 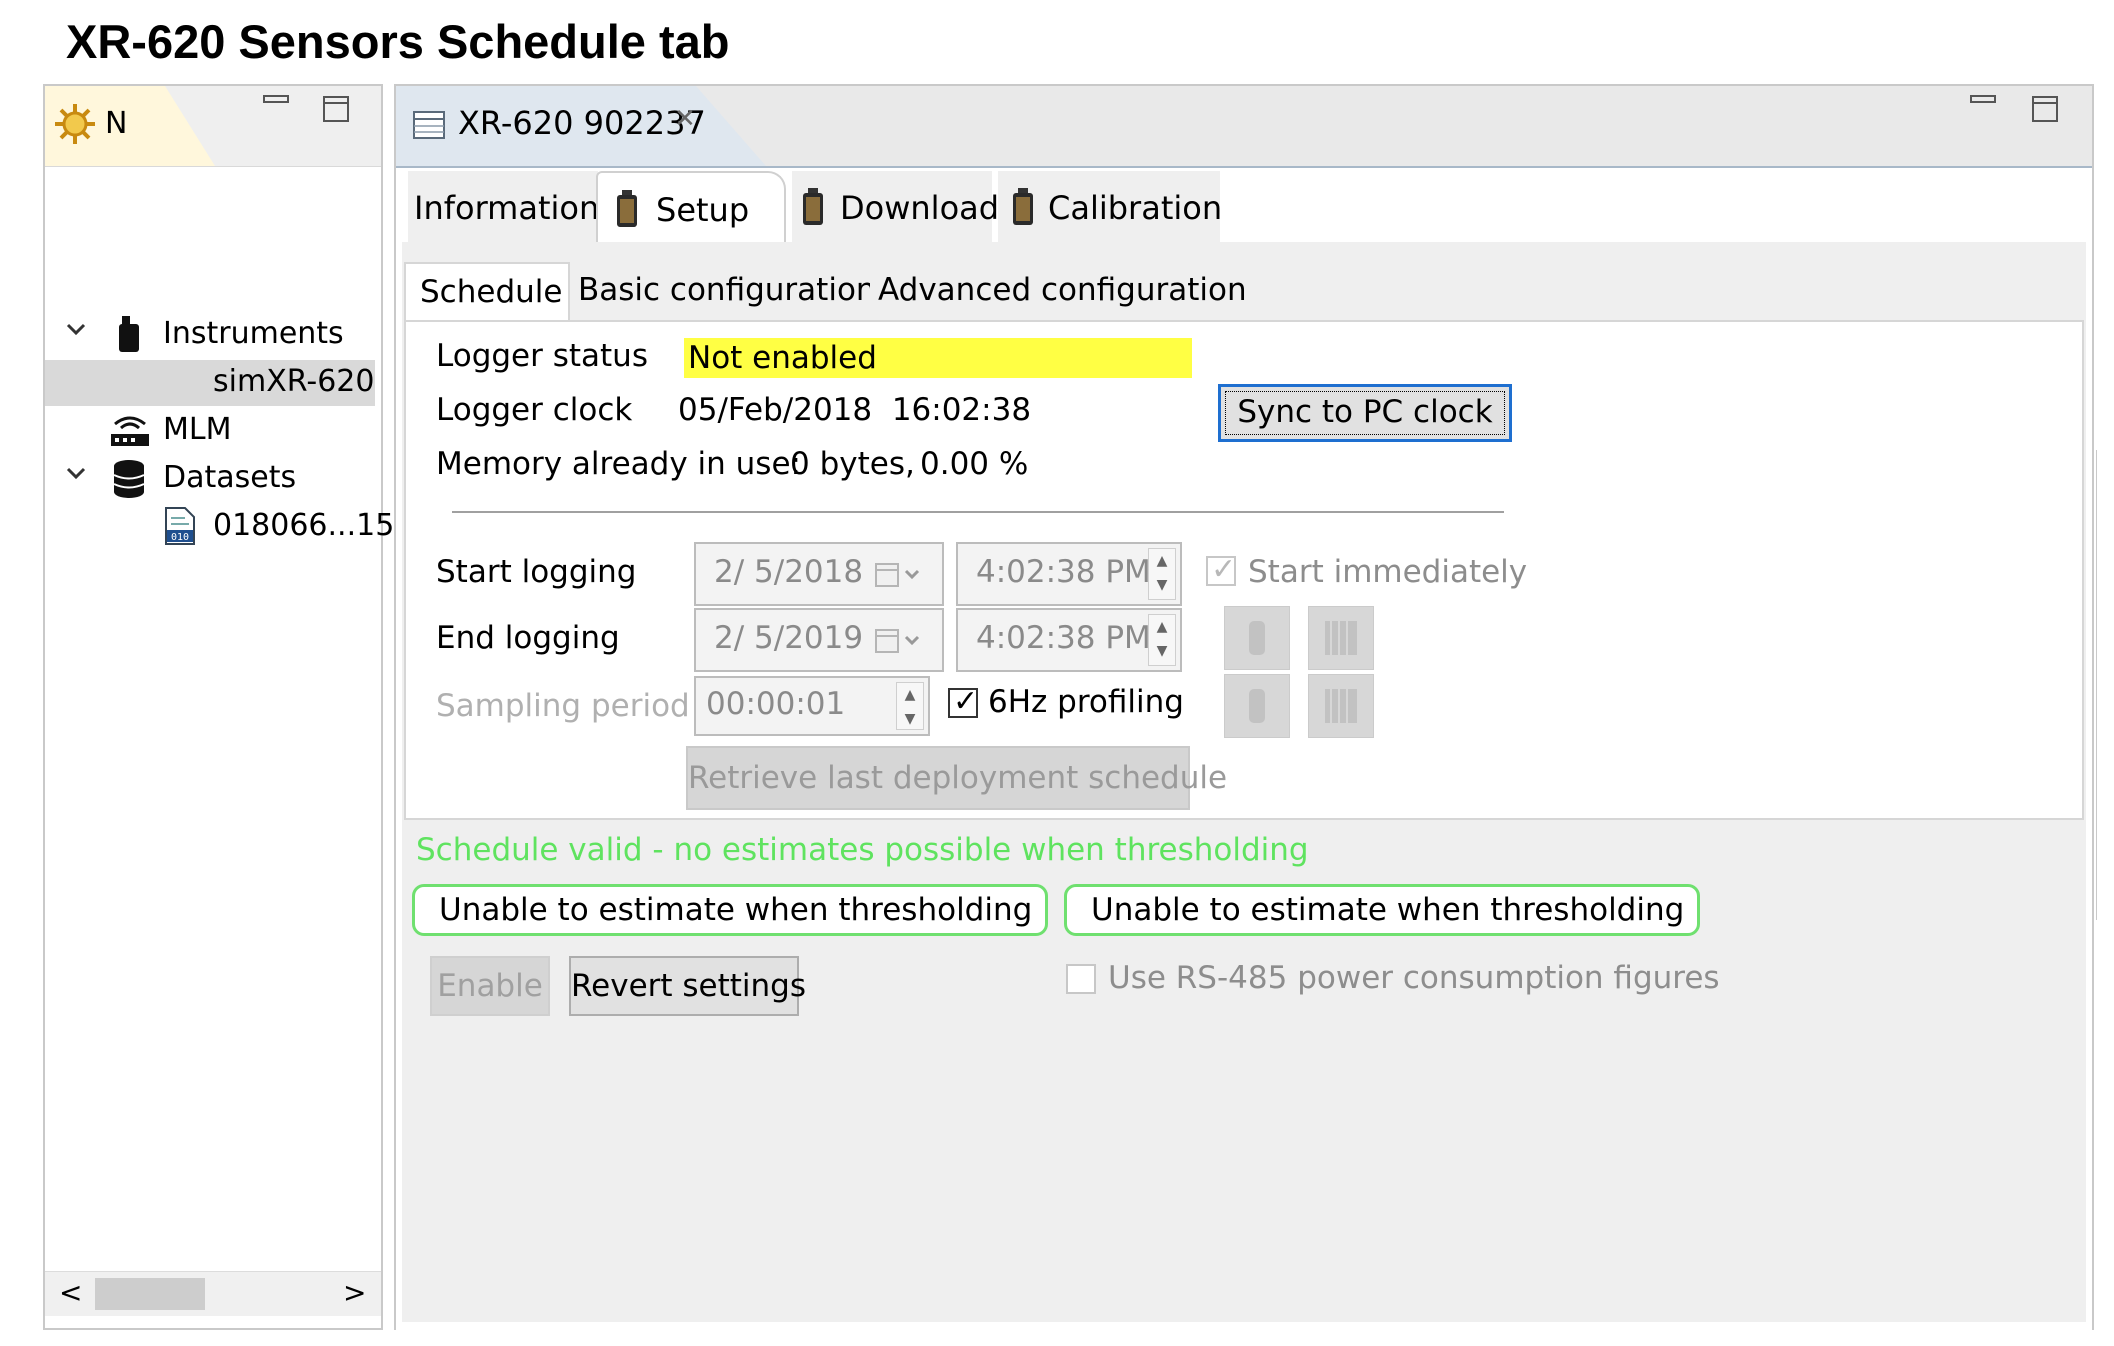 What do you see at coordinates (197, 429) in the screenshot?
I see `tree-item-label: MLM` at bounding box center [197, 429].